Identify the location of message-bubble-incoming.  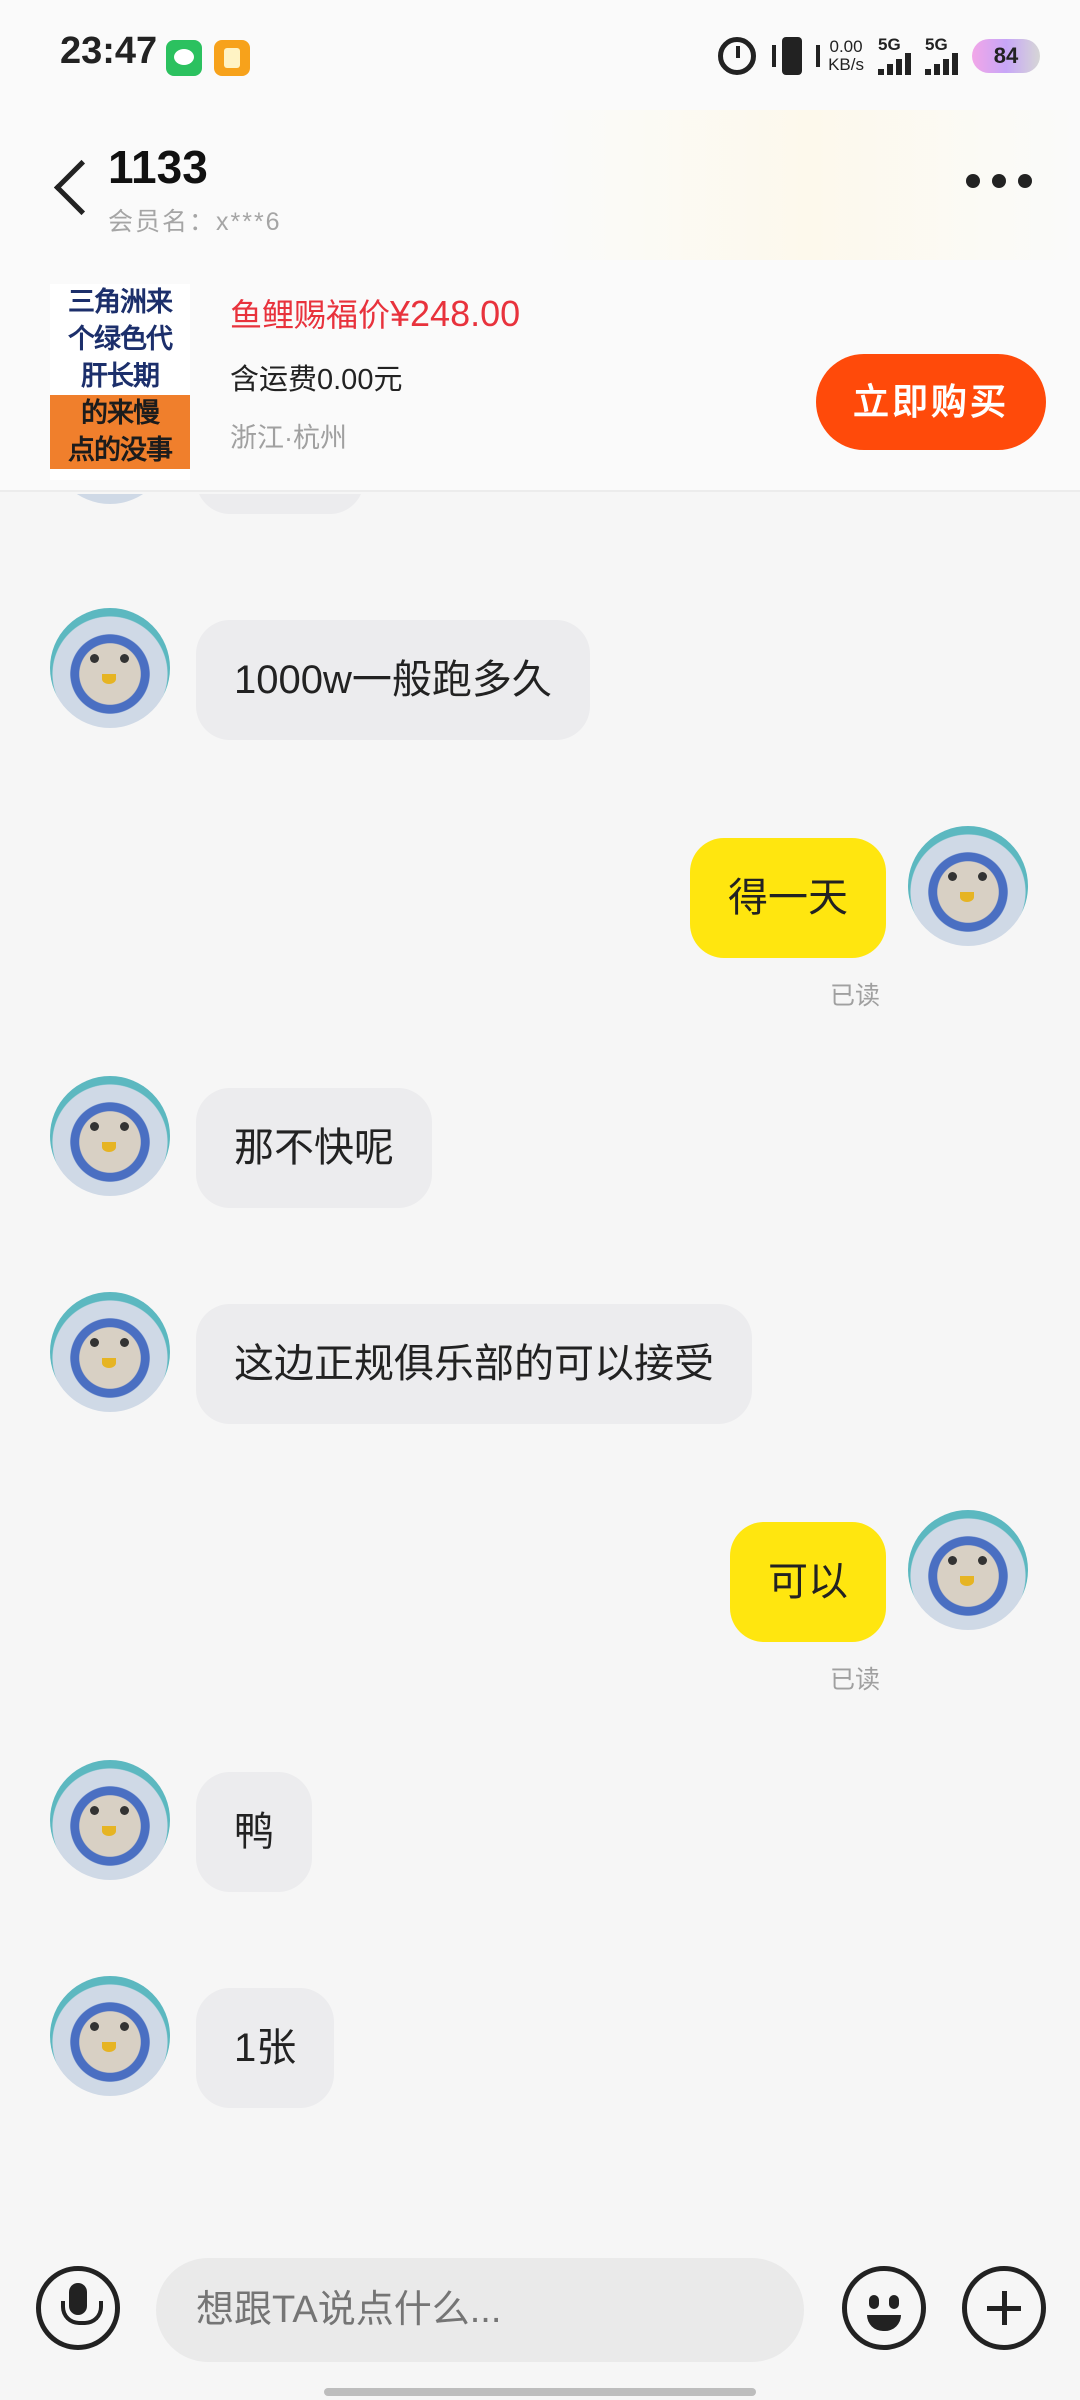
(280, 504).